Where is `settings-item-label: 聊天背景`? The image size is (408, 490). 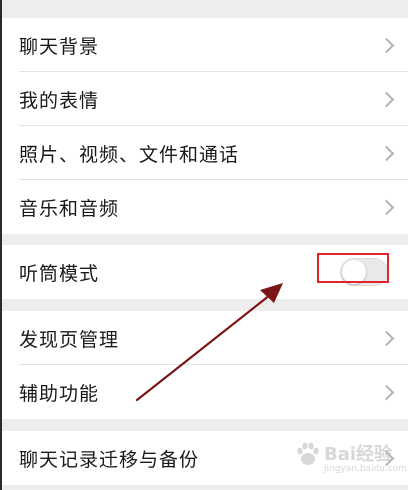
settings-item-label: 聊天背景 is located at coordinates (59, 46).